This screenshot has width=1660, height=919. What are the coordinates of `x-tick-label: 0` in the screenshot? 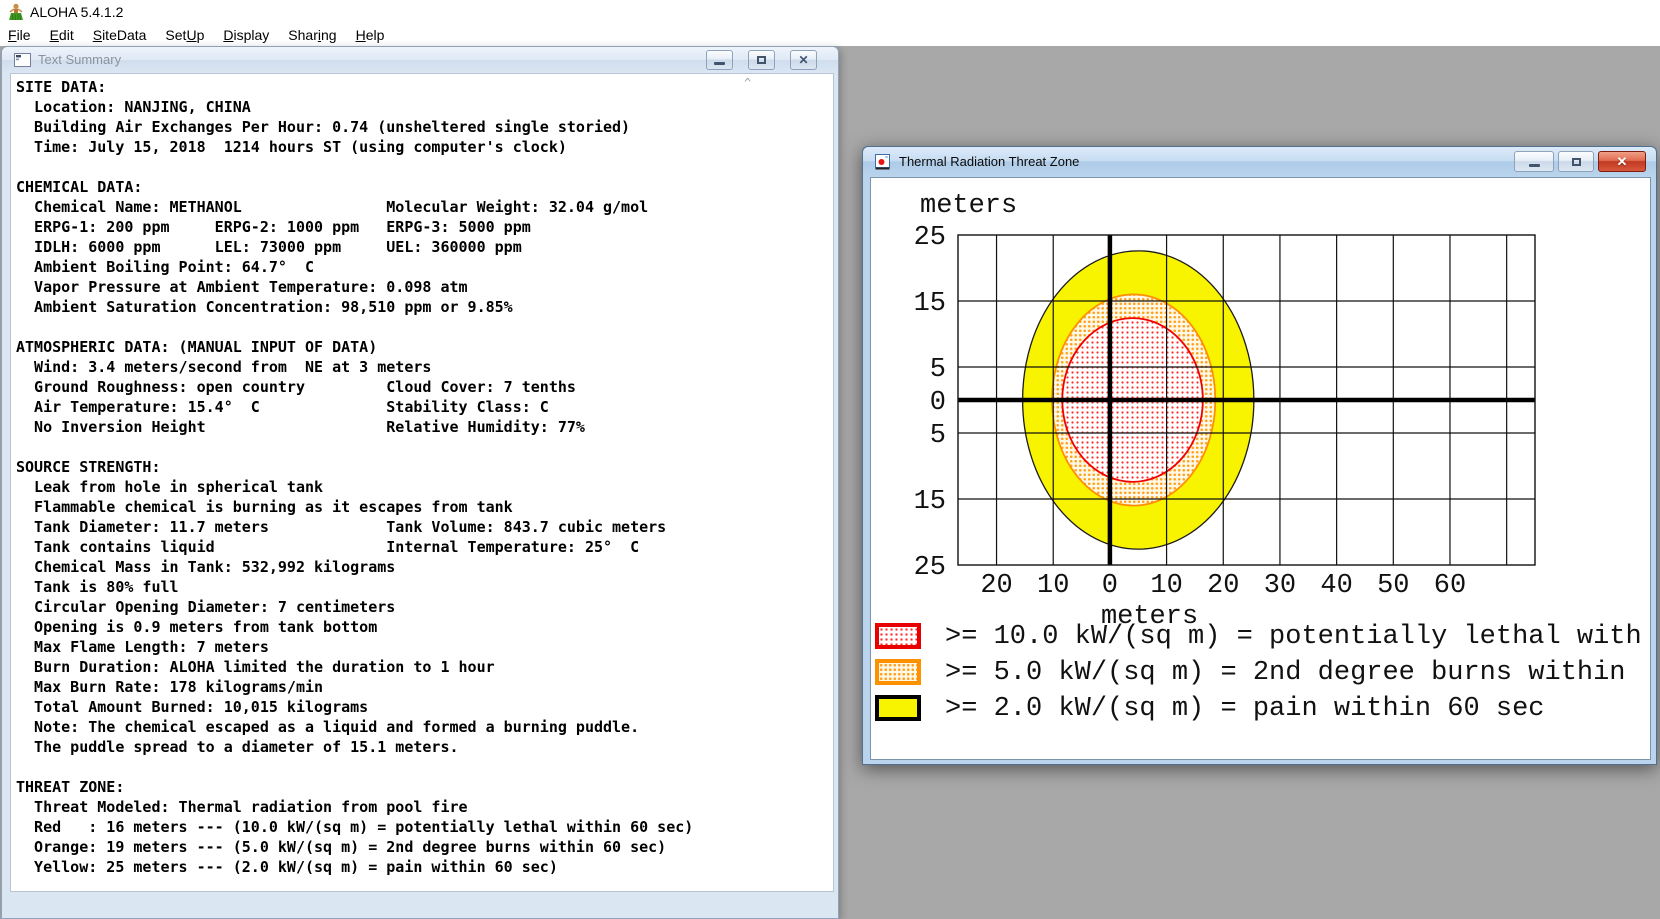 It's located at (1110, 586).